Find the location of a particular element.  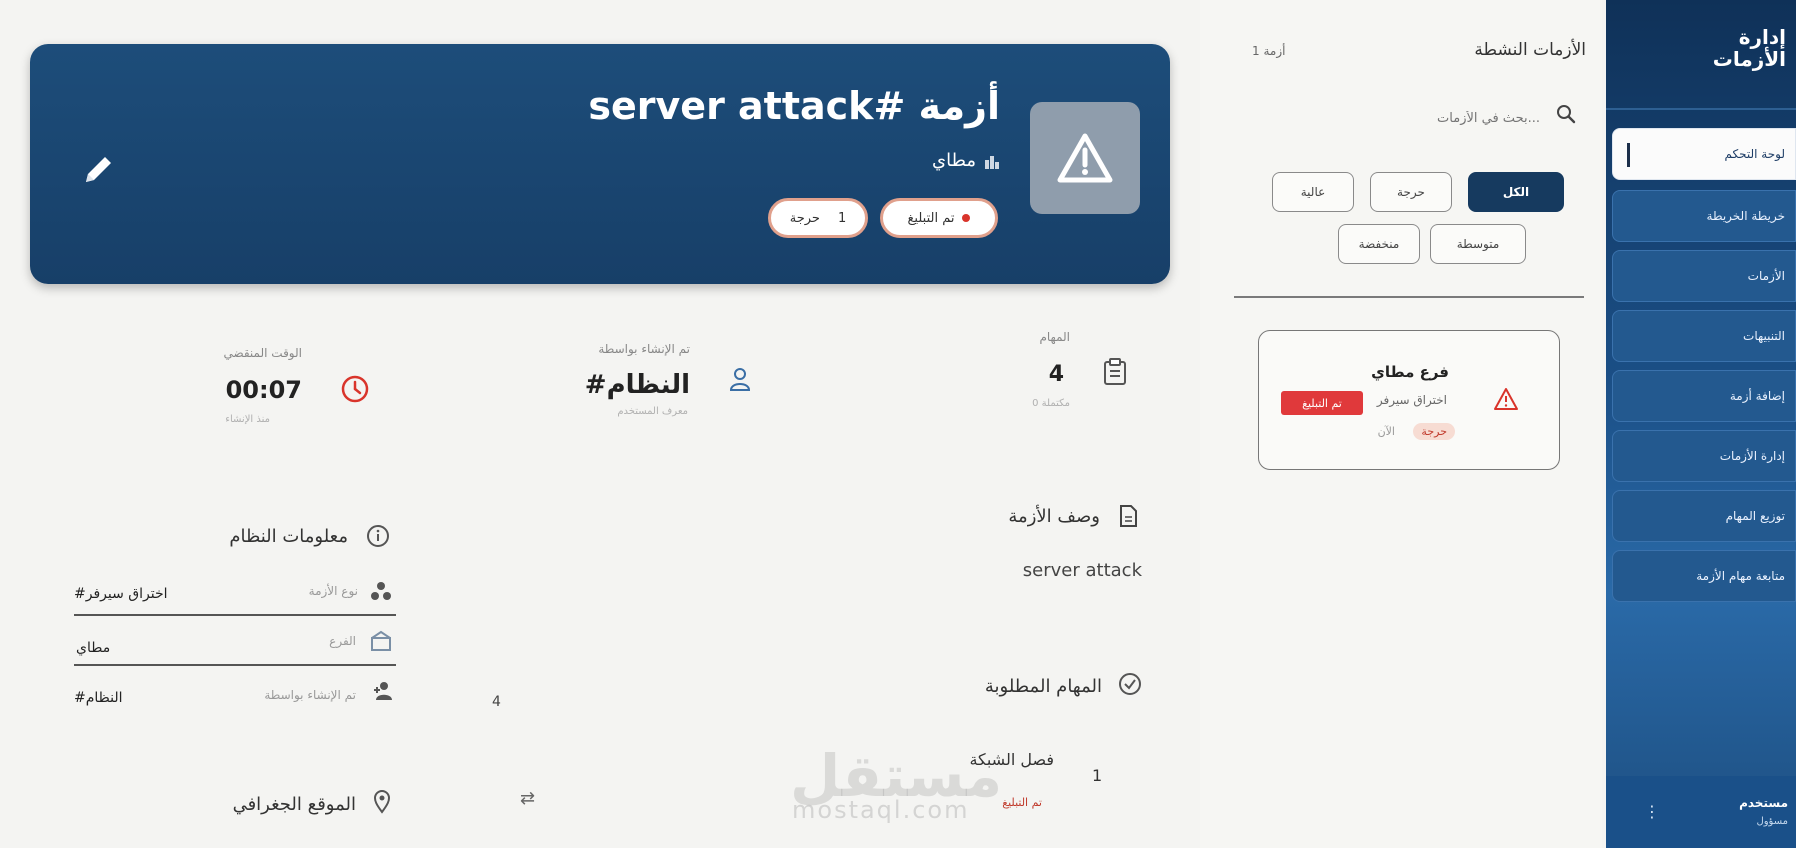

crisis-card-status-badge: تم التبليغ is located at coordinates (1322, 403).